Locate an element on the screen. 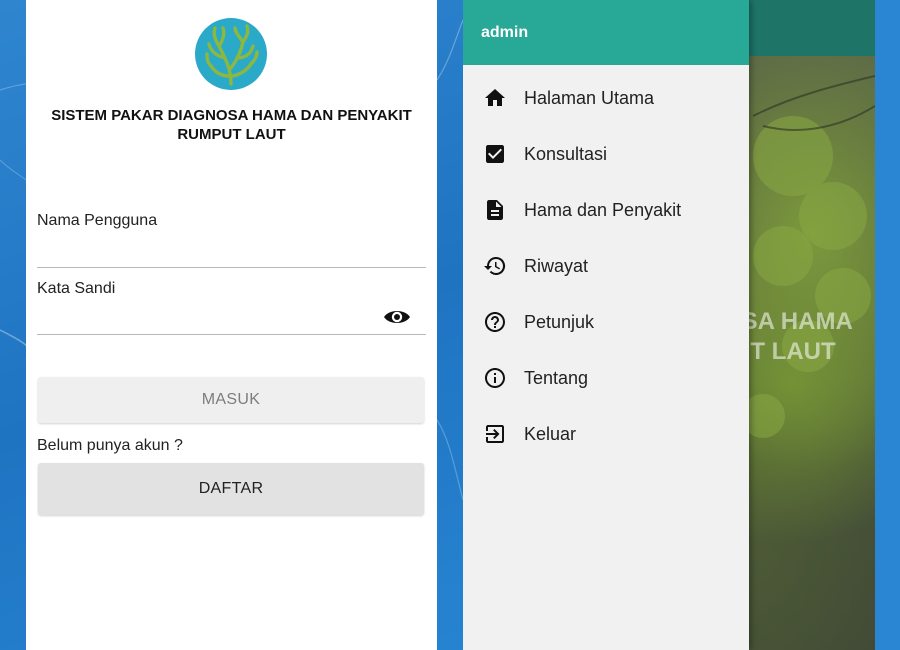  seaweed-logo-icon is located at coordinates (231, 54).